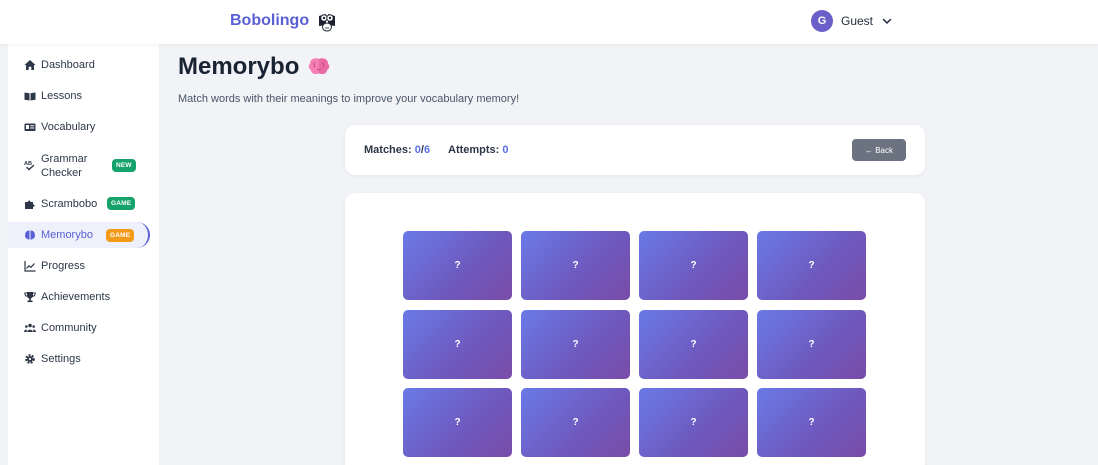 This screenshot has height=465, width=1098. I want to click on trophy-icon, so click(30, 297).